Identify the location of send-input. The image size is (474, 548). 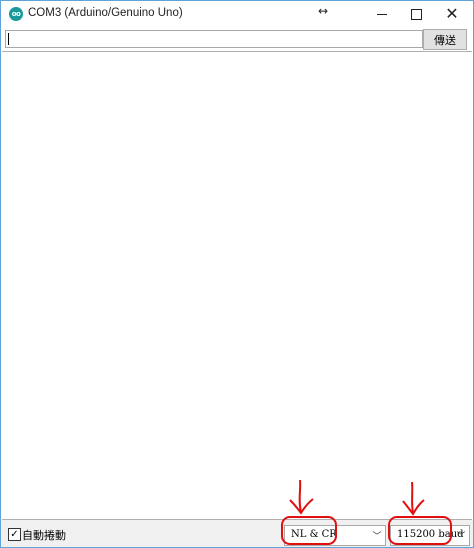
(214, 39).